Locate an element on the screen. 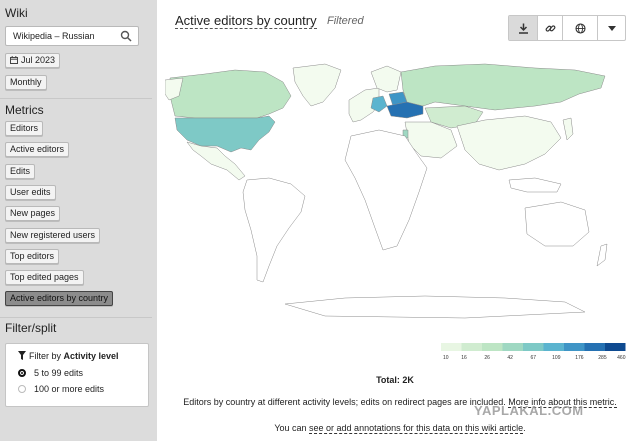 This screenshot has height=441, width=640. metric-active-editors: Active editors is located at coordinates (37, 149).